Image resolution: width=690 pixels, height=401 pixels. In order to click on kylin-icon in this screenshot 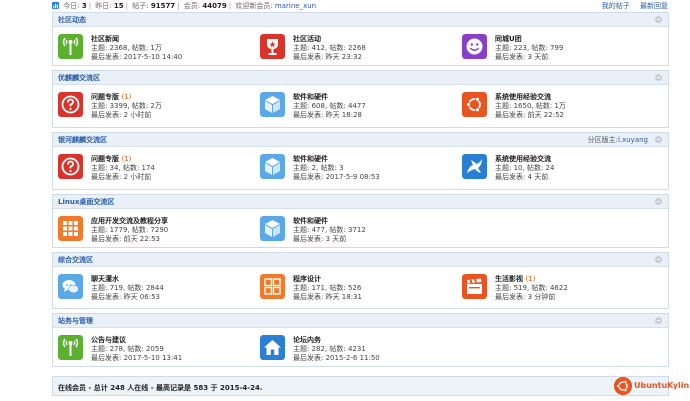, I will do `click(474, 166)`.